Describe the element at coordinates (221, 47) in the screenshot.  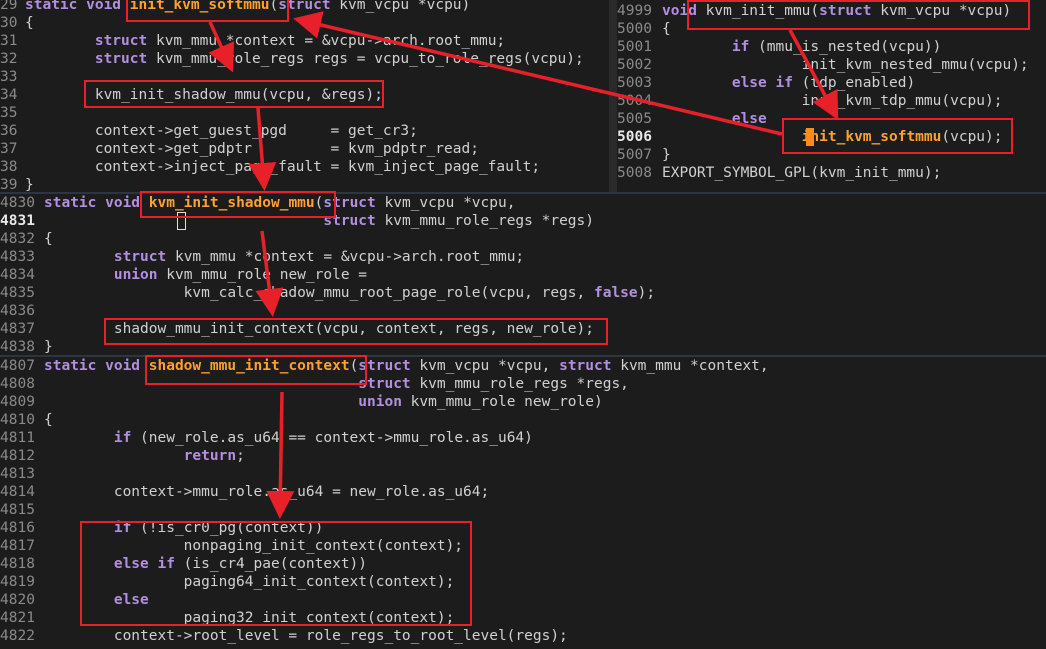
I see `arrow-softmmu-def-to-body` at that location.